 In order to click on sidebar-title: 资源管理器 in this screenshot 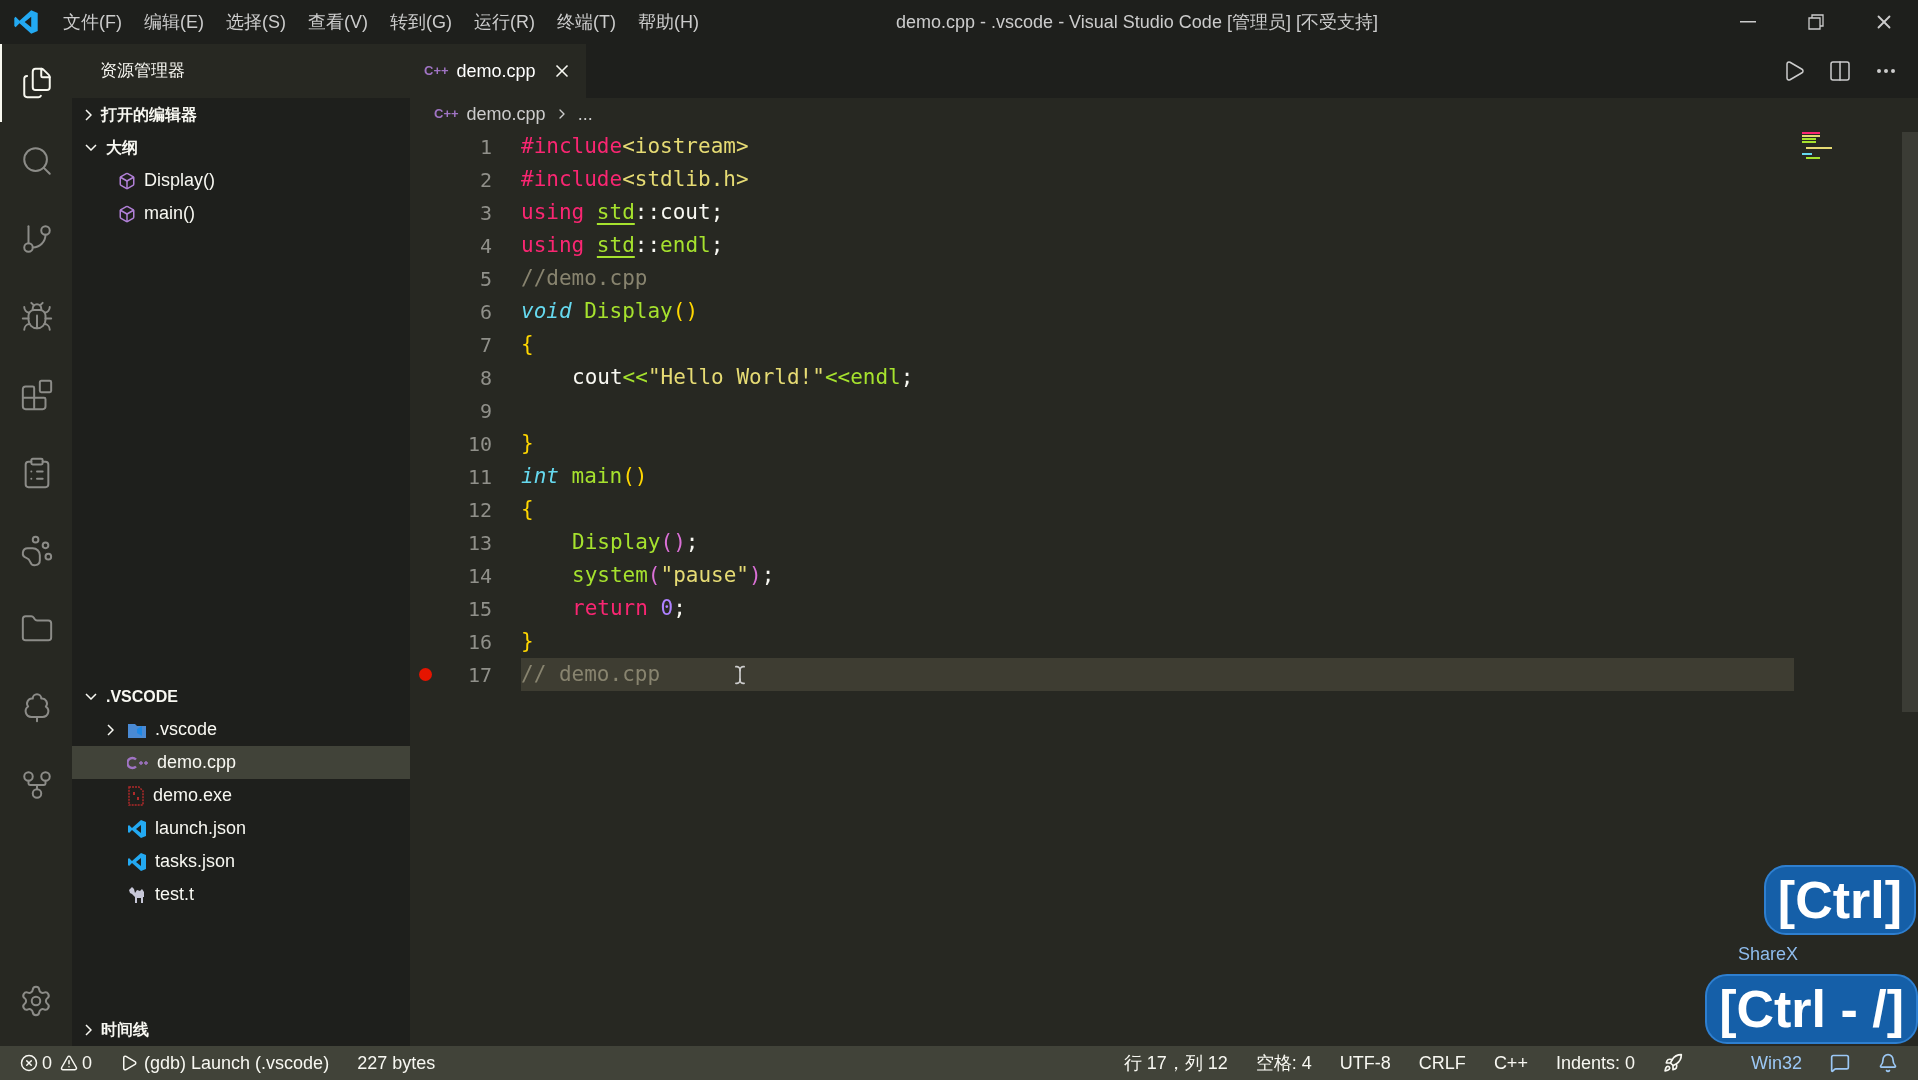, I will do `click(142, 71)`.